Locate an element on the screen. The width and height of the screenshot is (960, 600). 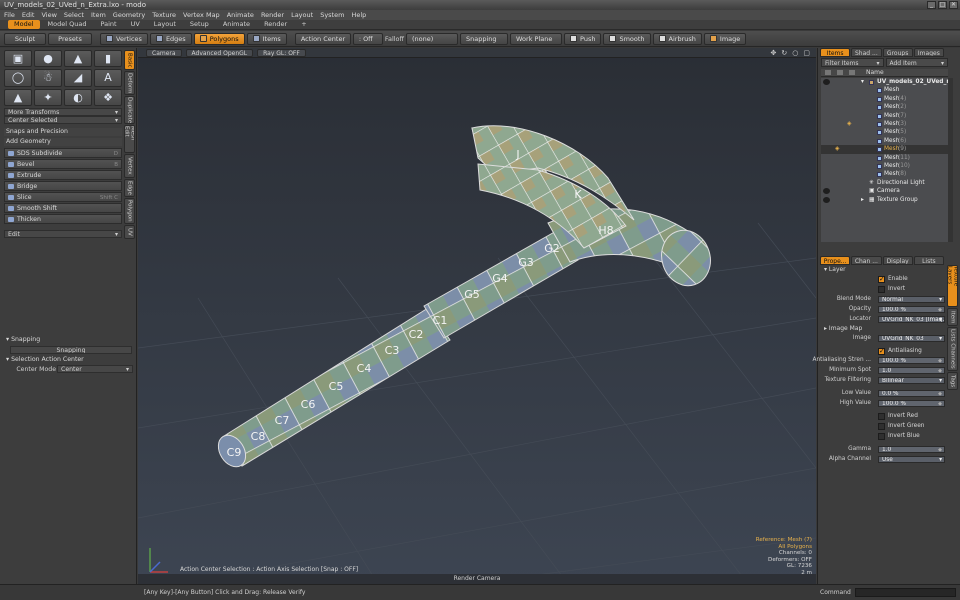
work-plane-dropdown: Work Plane is located at coordinates (536, 38).